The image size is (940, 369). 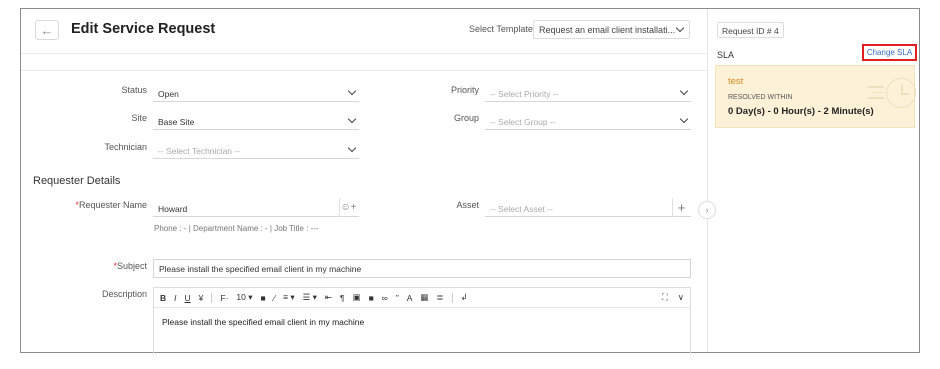 I want to click on site-select: Base Site, so click(x=256, y=120).